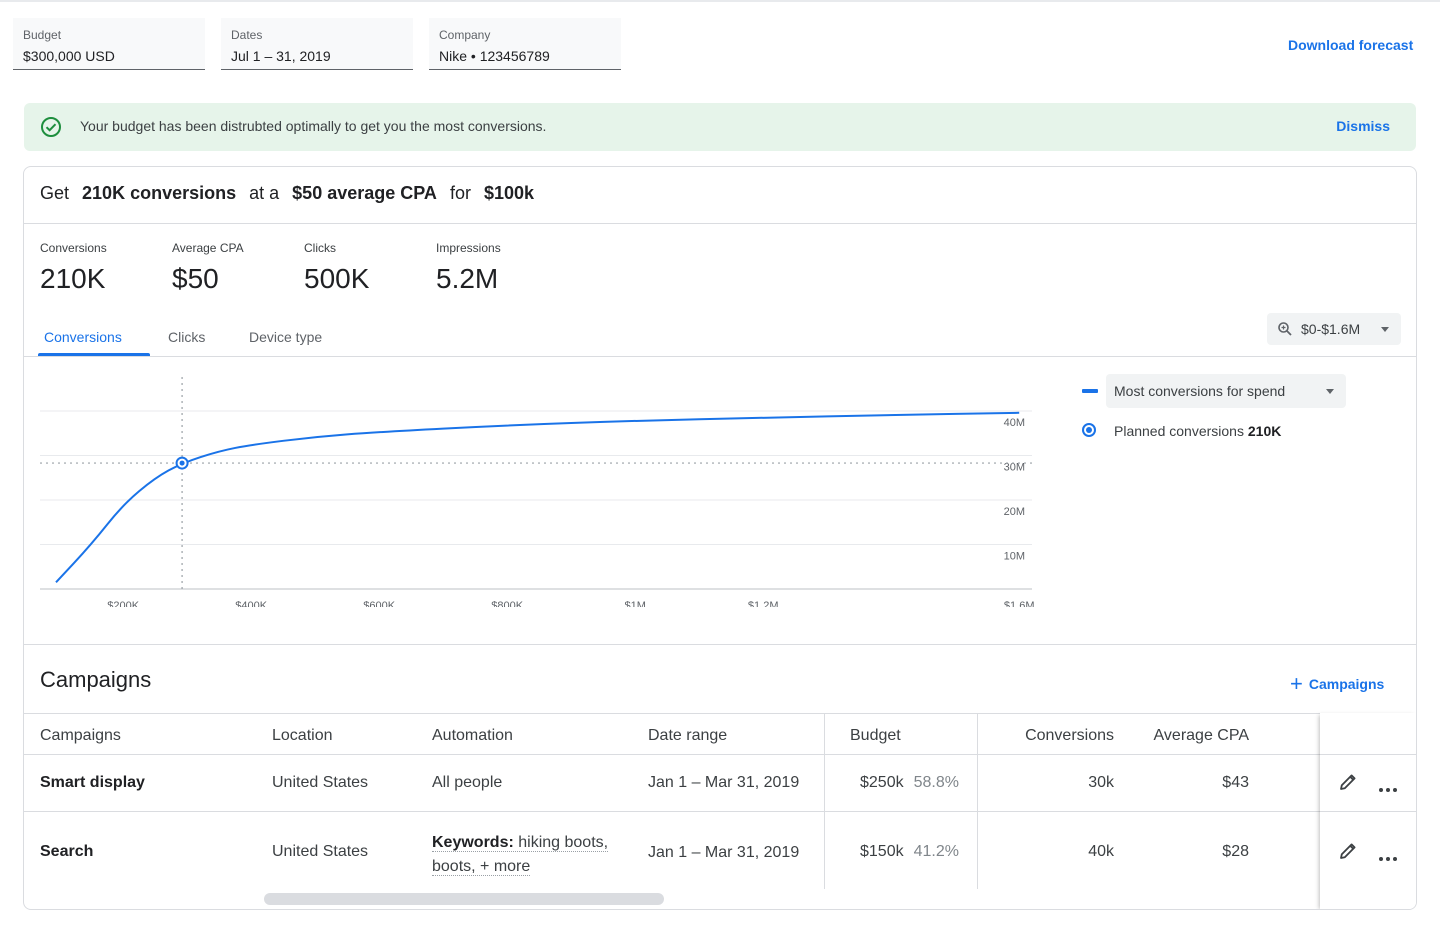  I want to click on metric-value: 500K, so click(337, 278).